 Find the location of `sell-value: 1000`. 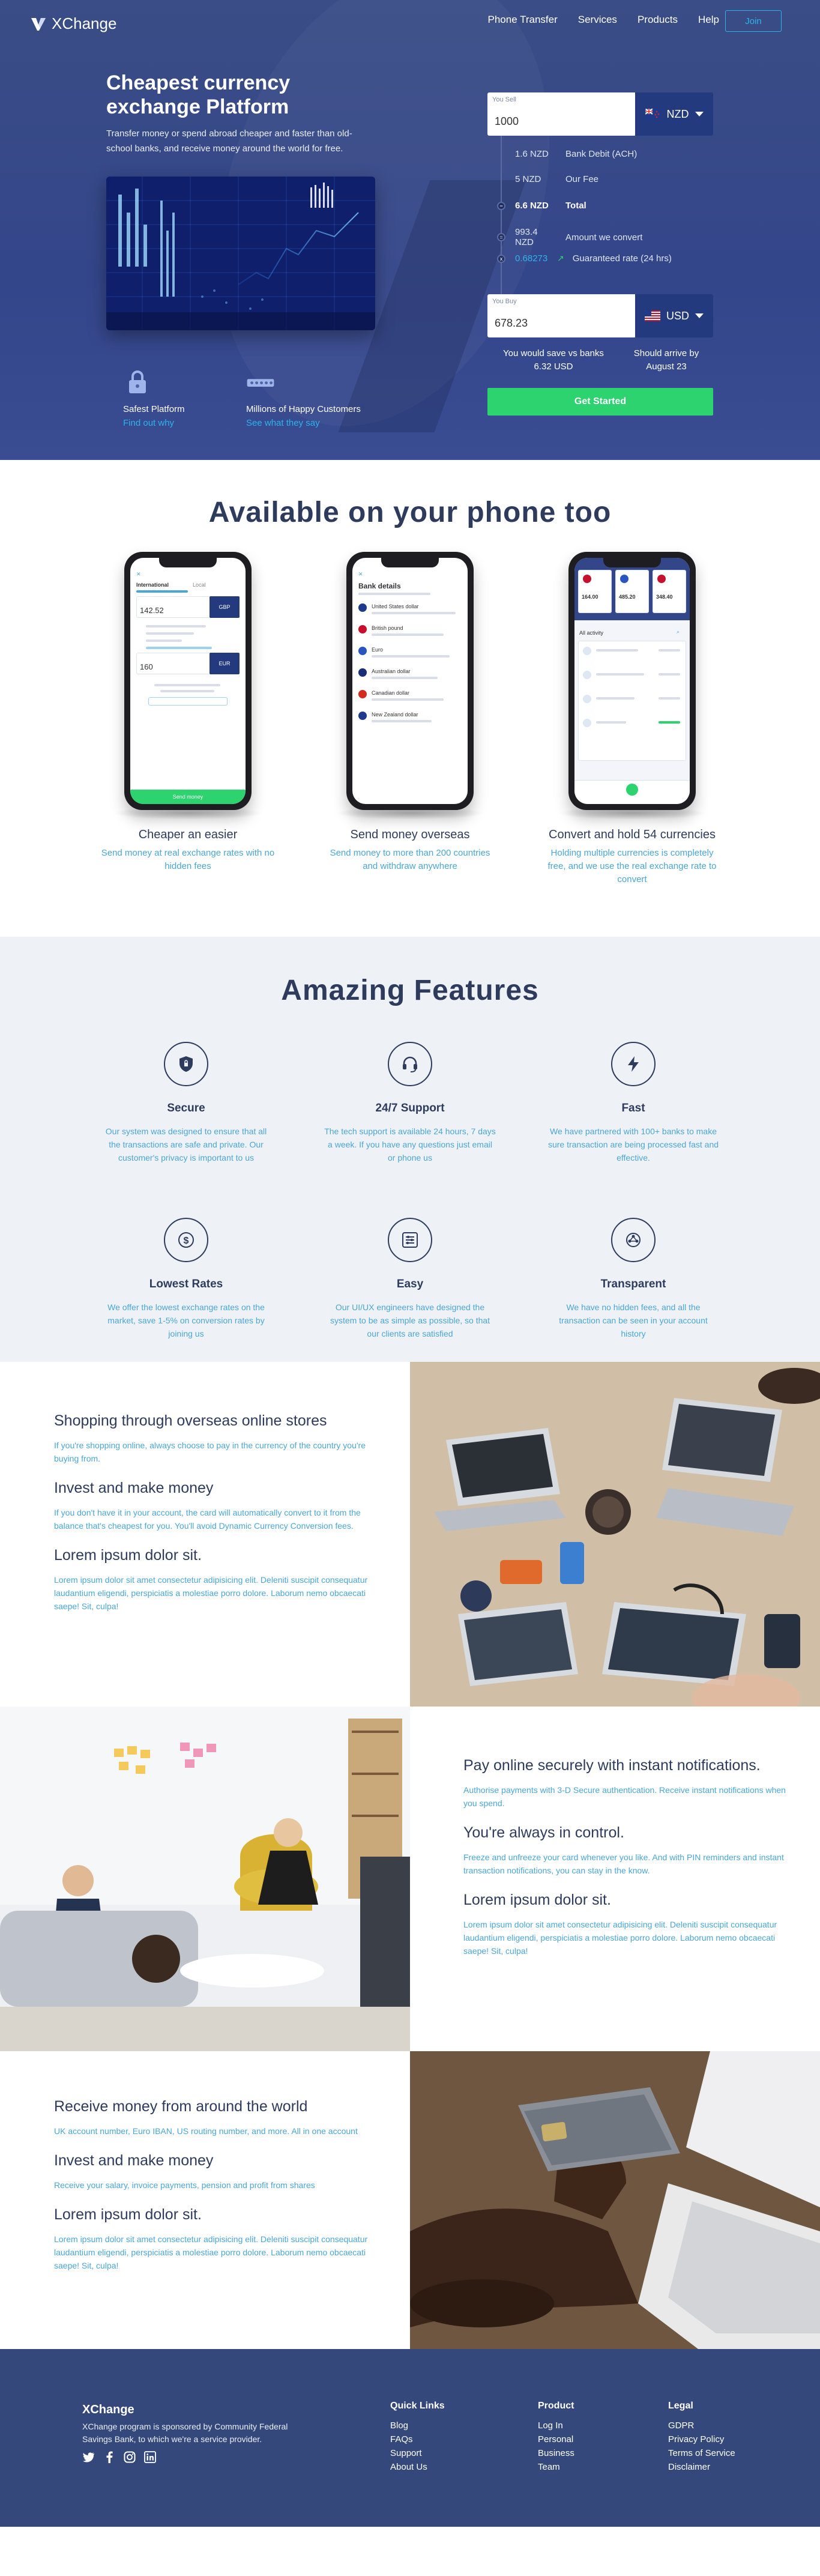

sell-value: 1000 is located at coordinates (507, 121).